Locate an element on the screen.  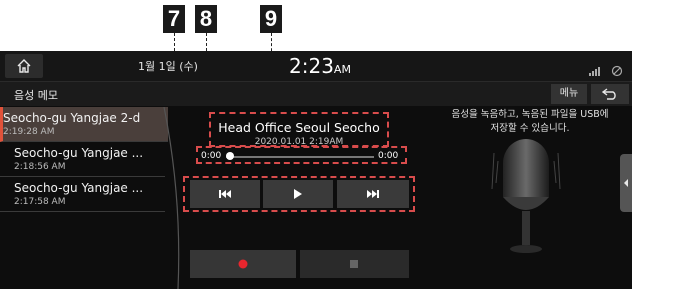
hint-line-1: 음성을 녹음하고, 녹음된 파일을 USB에 is located at coordinates (530, 114).